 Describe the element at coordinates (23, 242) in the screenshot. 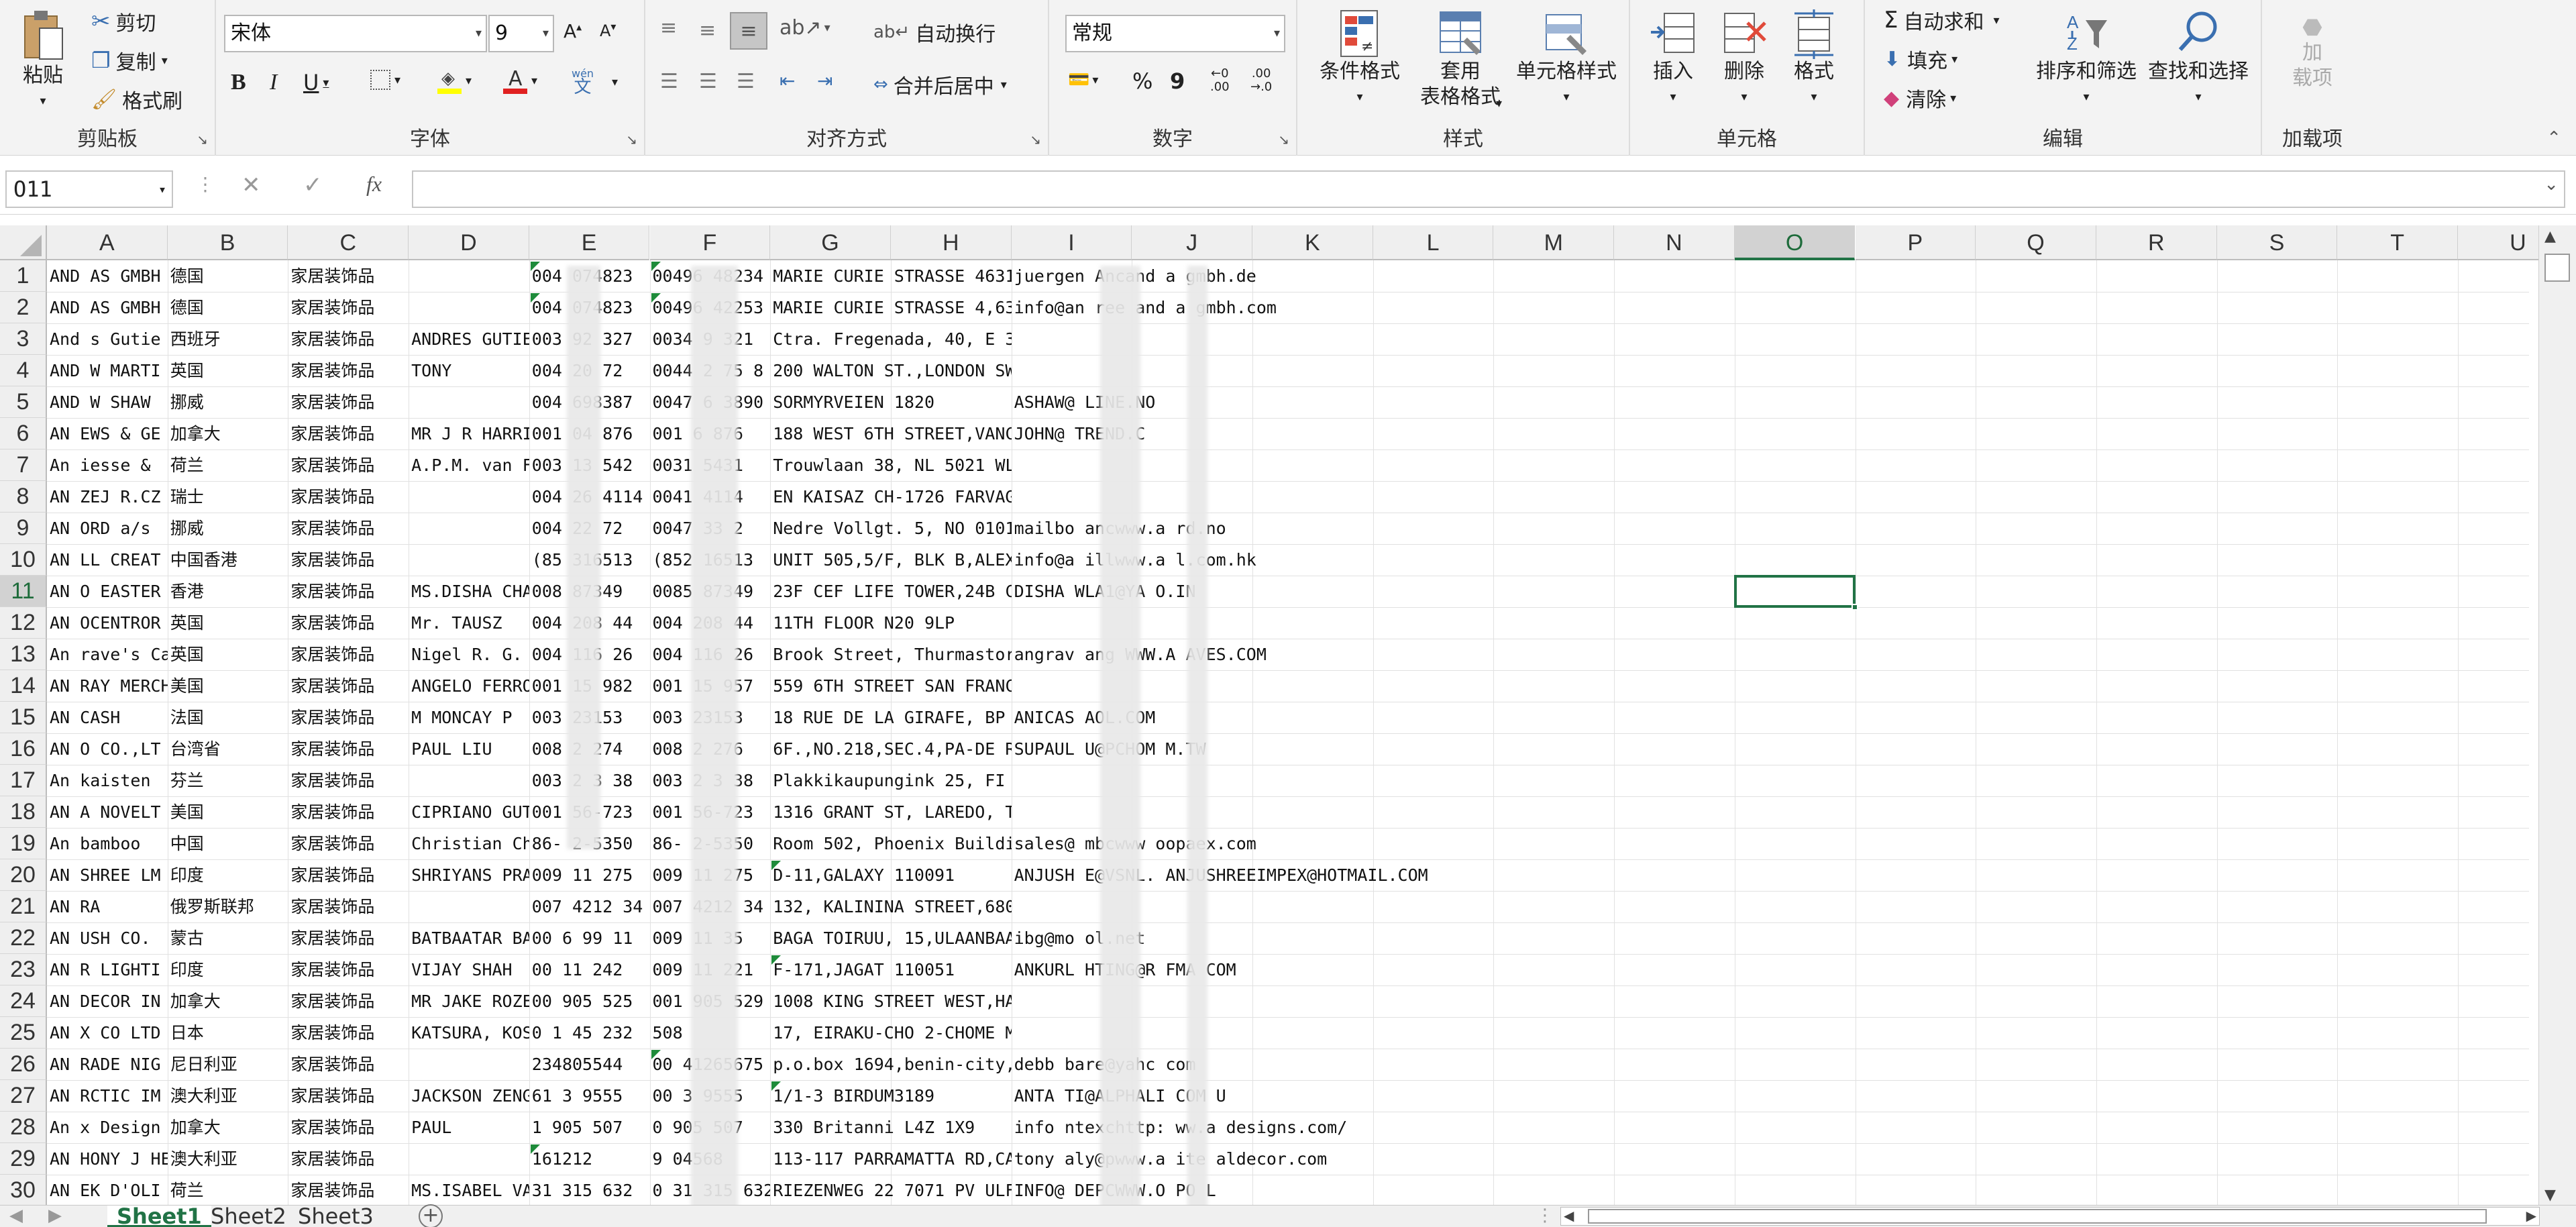

I see `select-all-corner` at that location.